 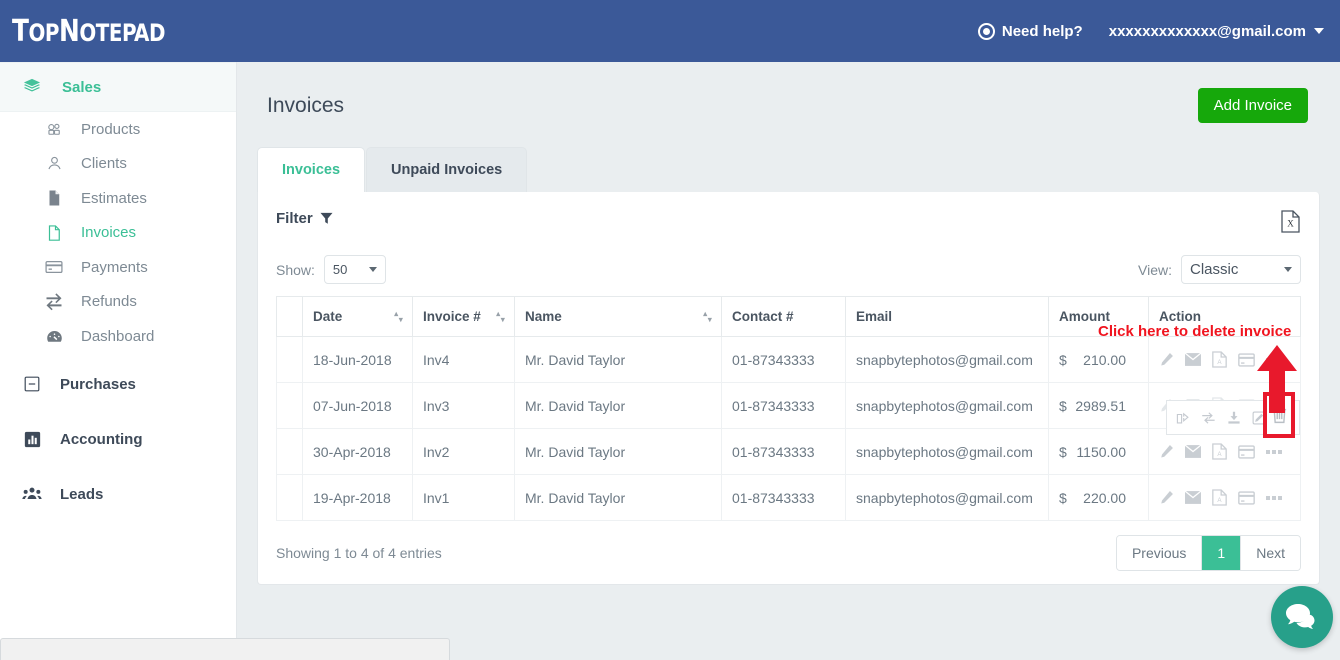 I want to click on cell-actions: A, so click(x=1224, y=497).